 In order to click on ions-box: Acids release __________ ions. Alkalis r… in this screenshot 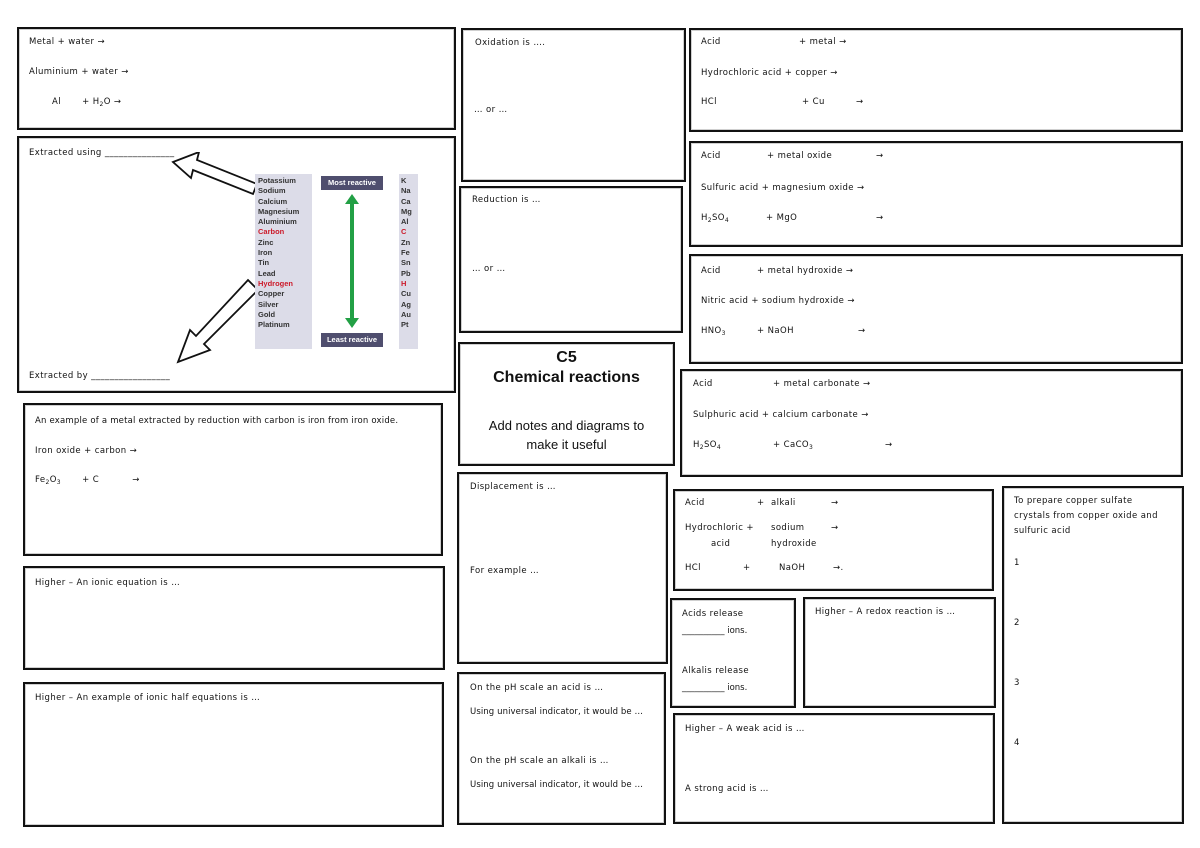, I will do `click(733, 653)`.